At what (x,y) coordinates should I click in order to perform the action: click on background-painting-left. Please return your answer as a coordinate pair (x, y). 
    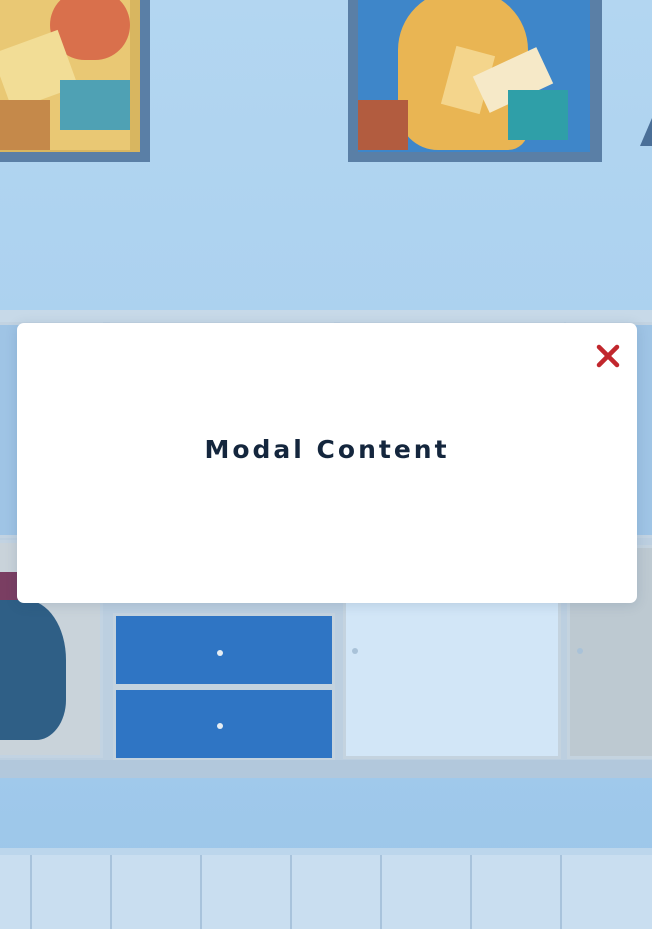
    Looking at the image, I should click on (75, 81).